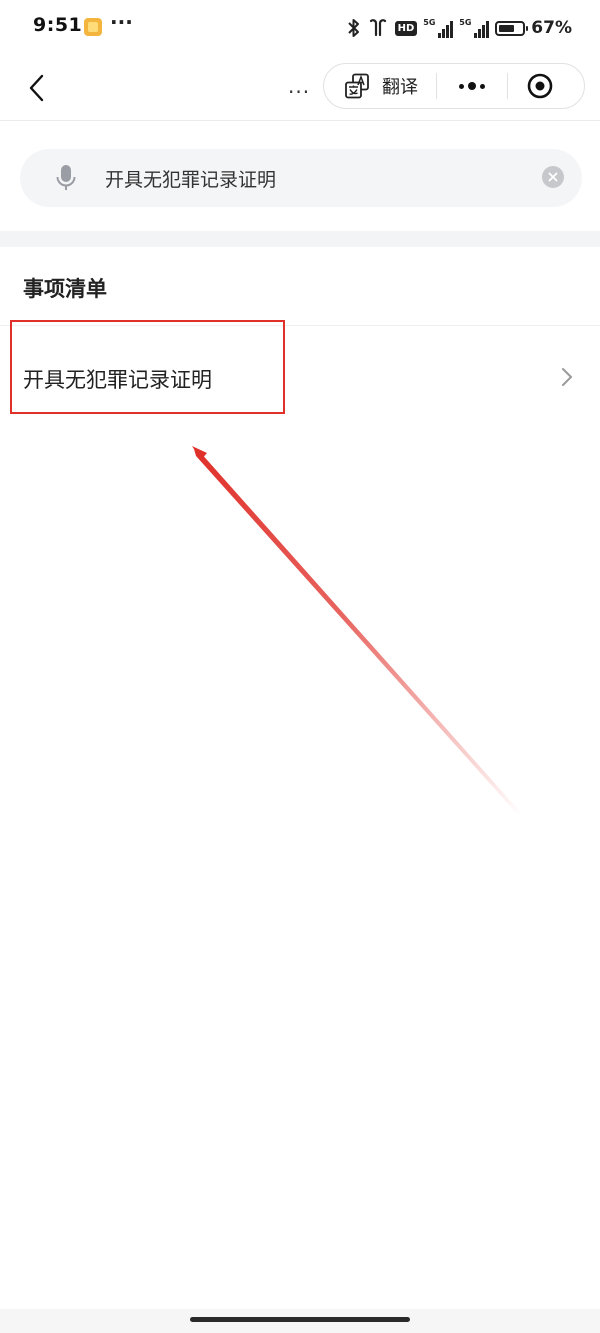 Image resolution: width=600 pixels, height=1333 pixels. I want to click on search-area, so click(300, 176).